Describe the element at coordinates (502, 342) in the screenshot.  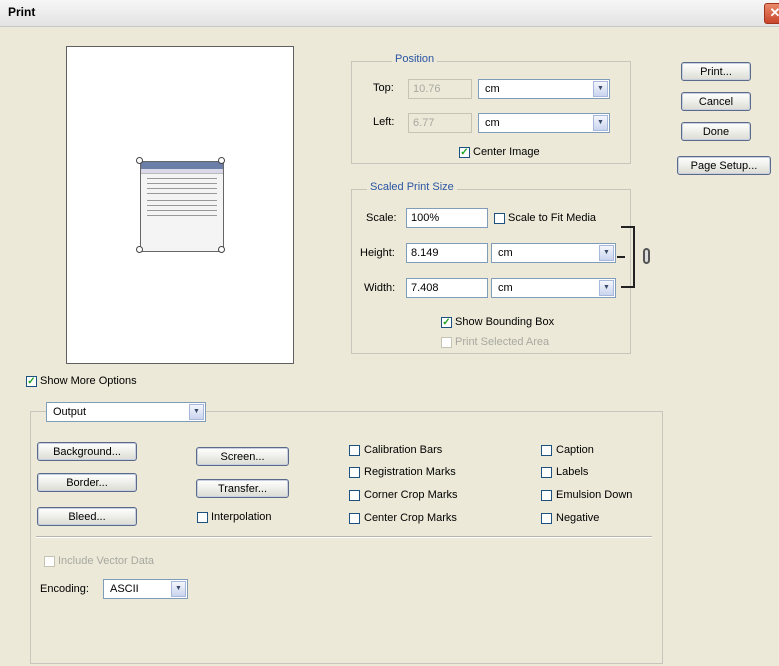
I see `print-selected-area-label: Print Selected Area` at that location.